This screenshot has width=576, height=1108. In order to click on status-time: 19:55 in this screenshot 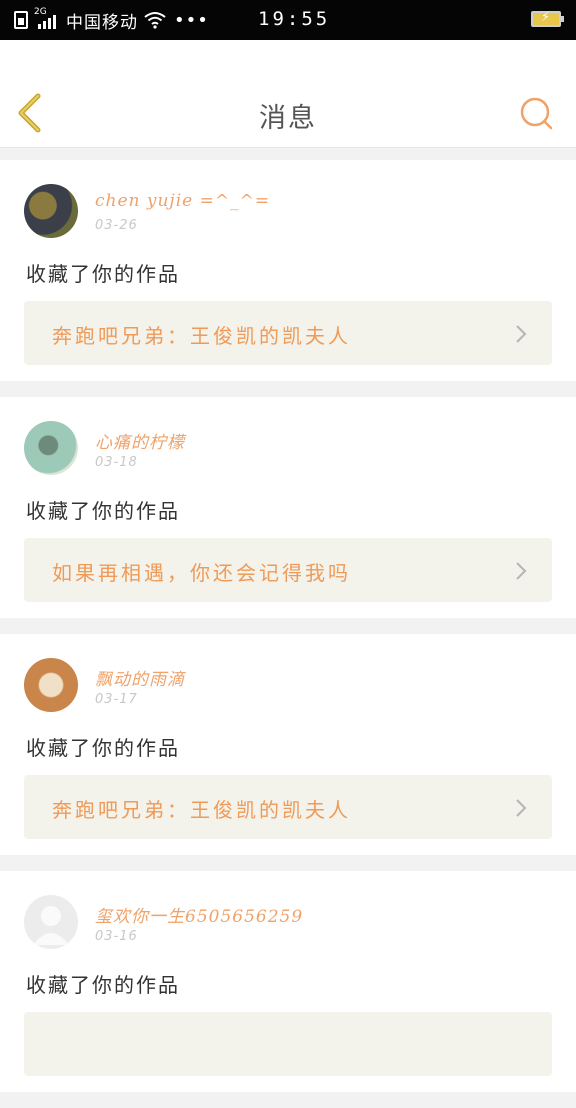, I will do `click(294, 19)`.